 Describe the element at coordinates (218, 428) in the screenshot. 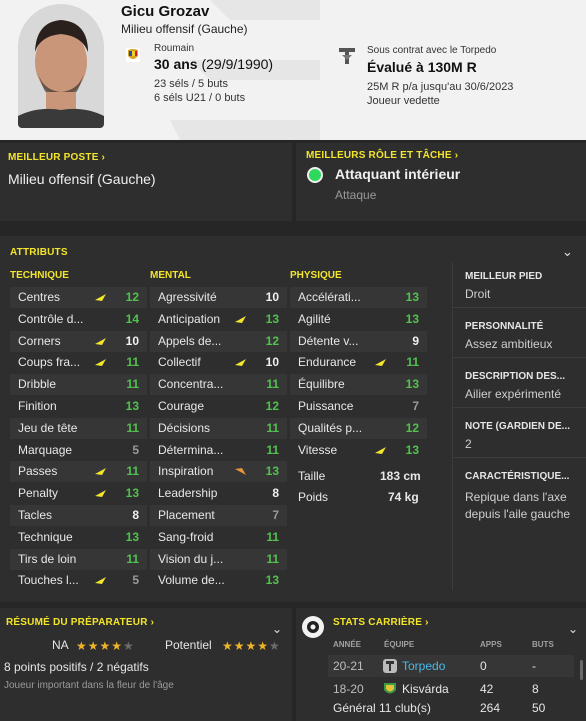

I see `attribute-row: Décisions 11` at that location.